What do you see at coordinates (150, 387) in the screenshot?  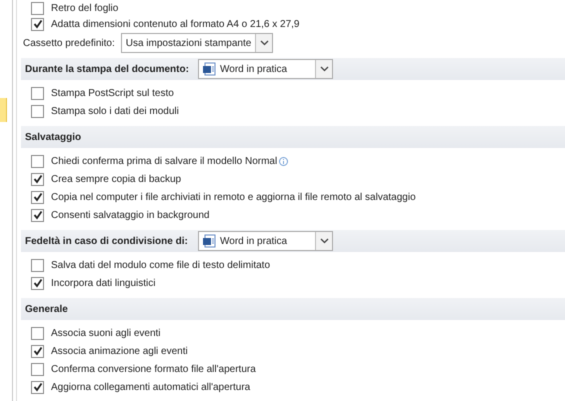 I see `checkbox-label: Aggiorna collegamenti automatici all'apertura` at bounding box center [150, 387].